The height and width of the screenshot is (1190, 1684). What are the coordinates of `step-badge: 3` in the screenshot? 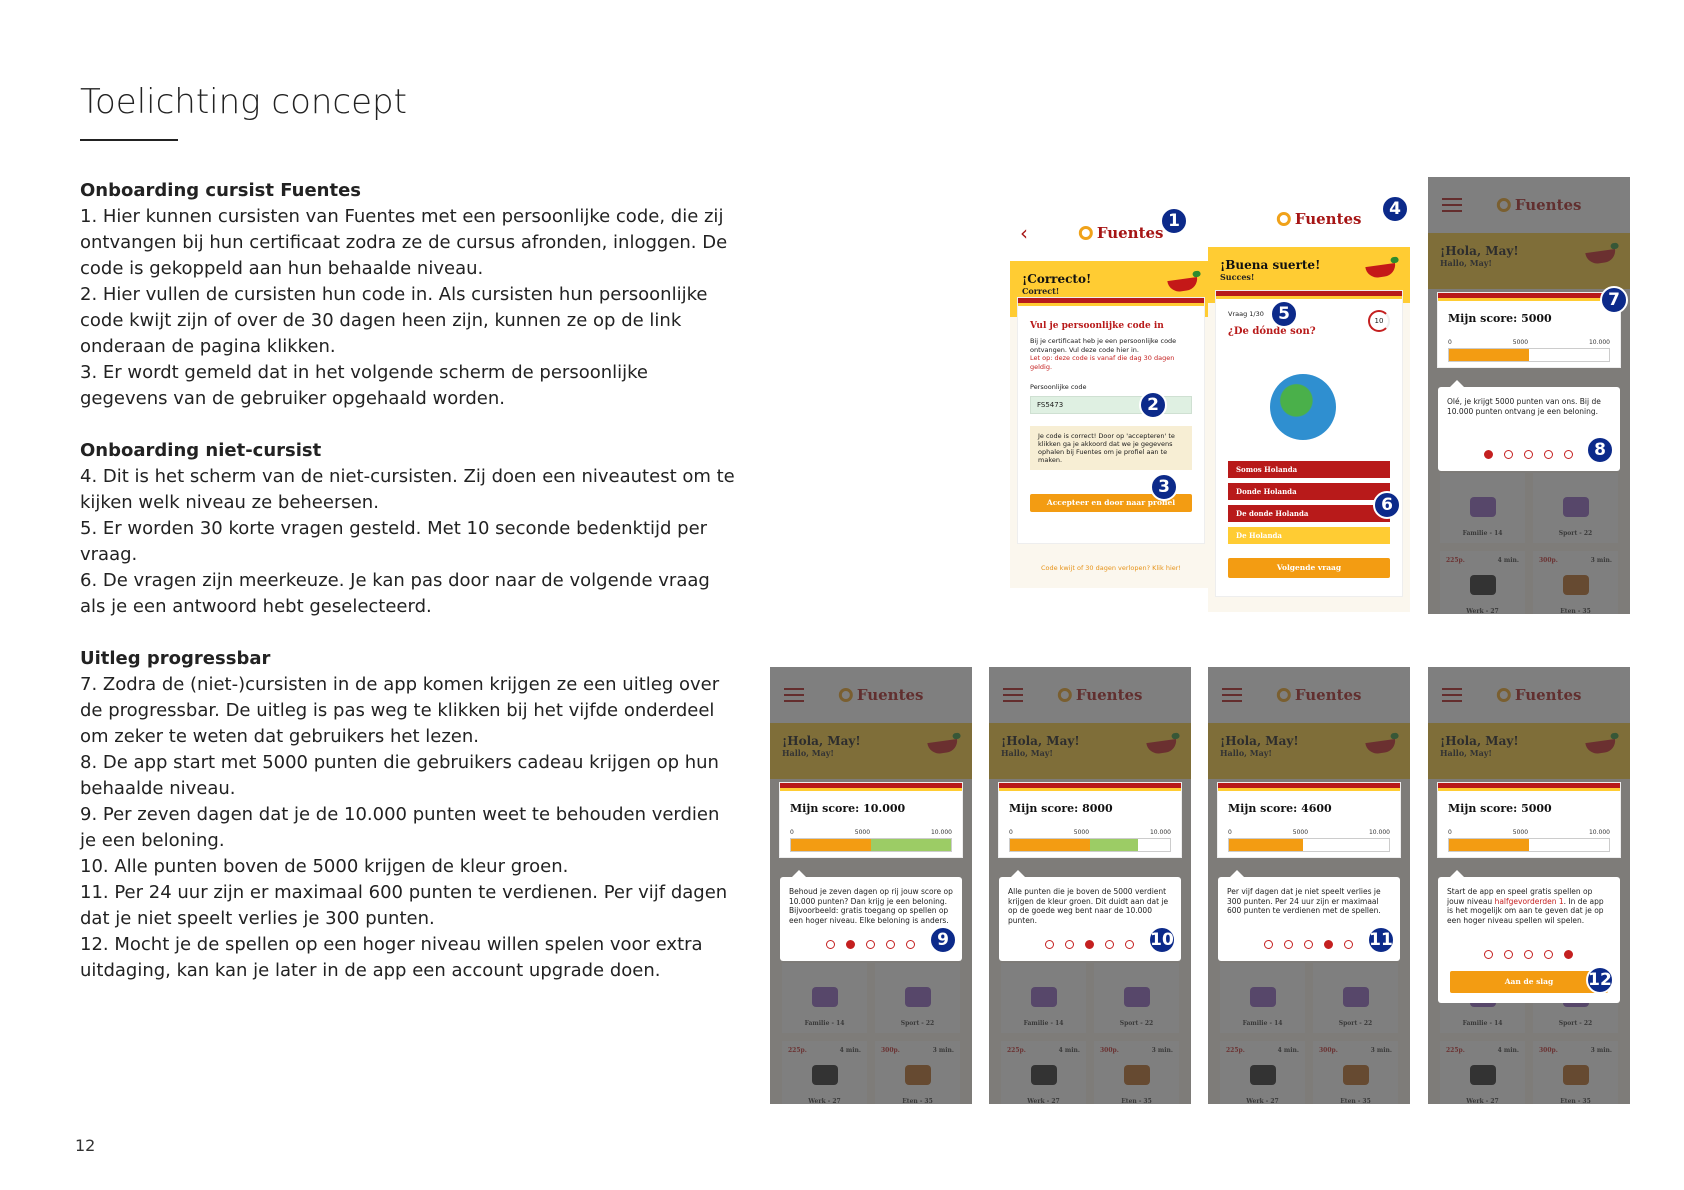 It's located at (1164, 487).